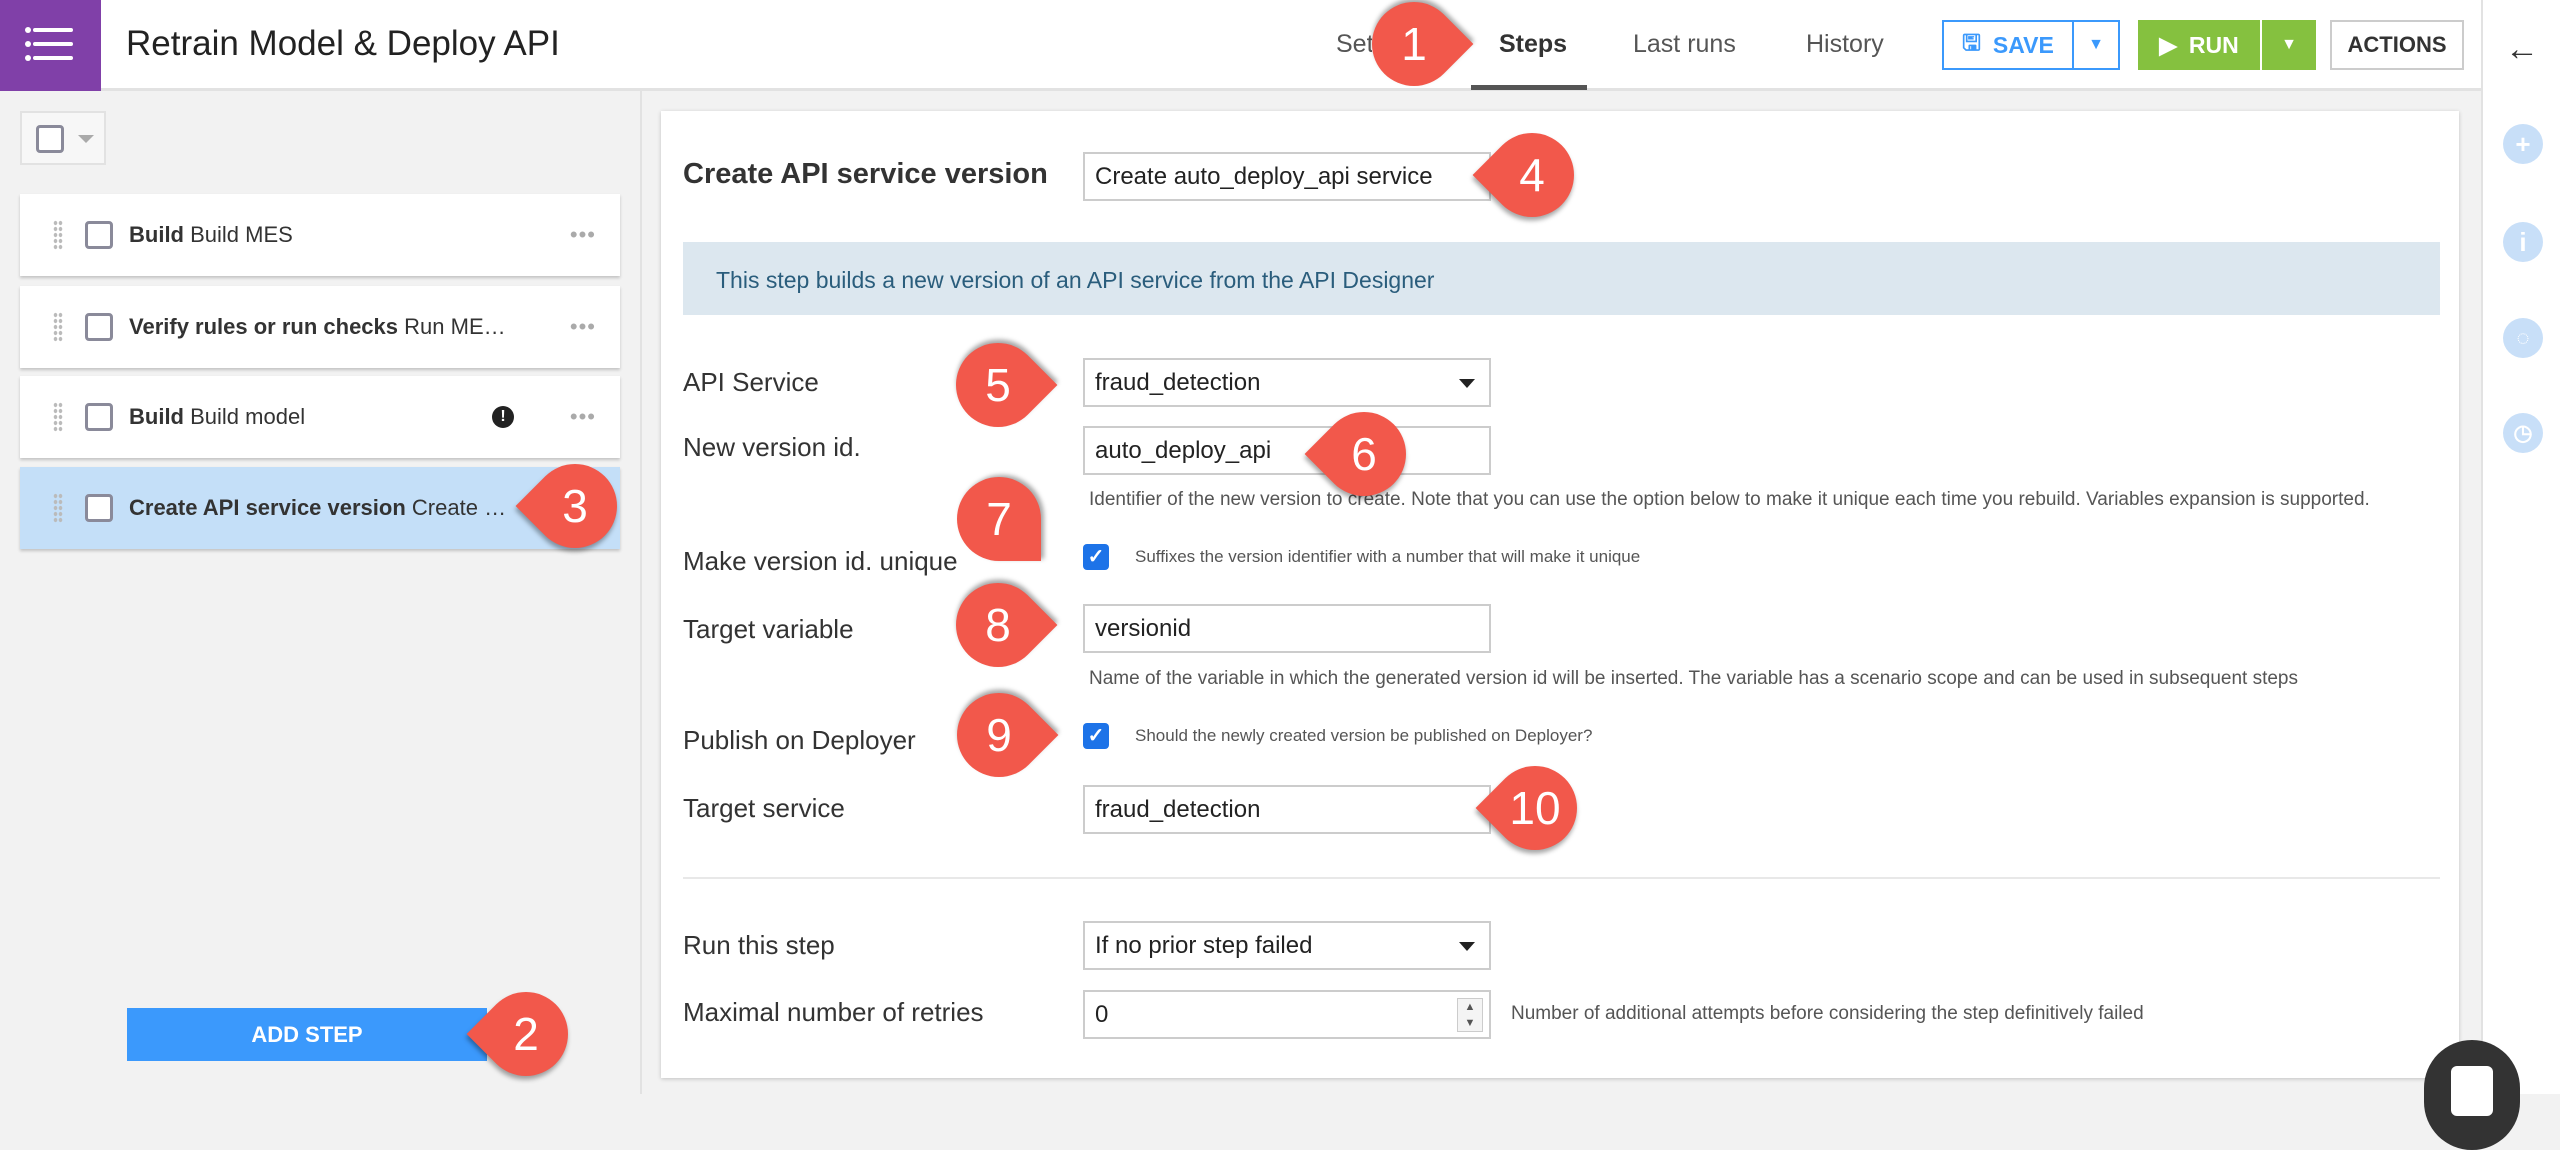 The width and height of the screenshot is (2560, 1150). I want to click on publish-label: Publish on Deployer, so click(799, 740).